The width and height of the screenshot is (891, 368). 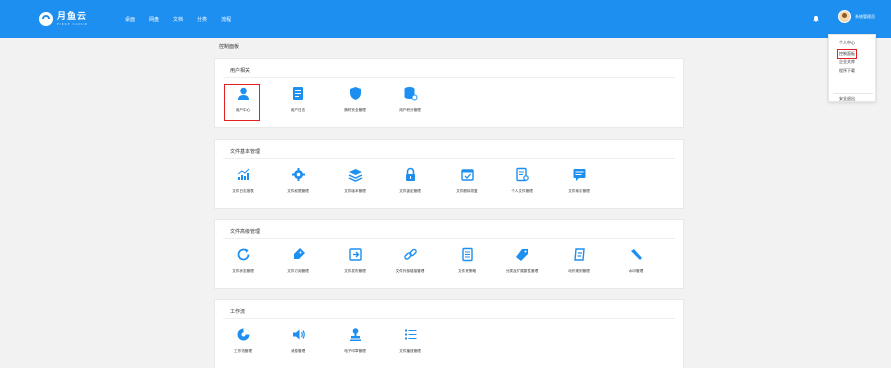 What do you see at coordinates (154, 19) in the screenshot?
I see `nav-netdisk: 网盘` at bounding box center [154, 19].